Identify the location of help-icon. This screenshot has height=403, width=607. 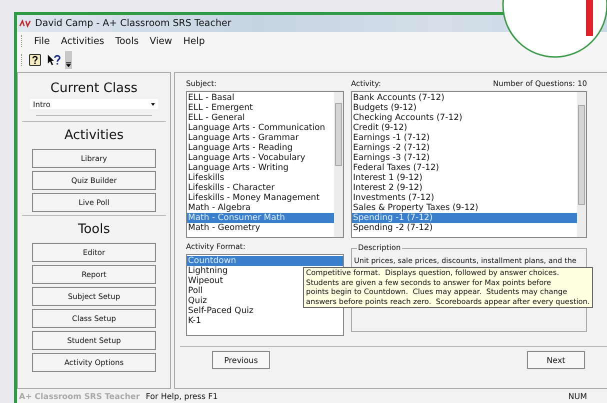
(35, 60).